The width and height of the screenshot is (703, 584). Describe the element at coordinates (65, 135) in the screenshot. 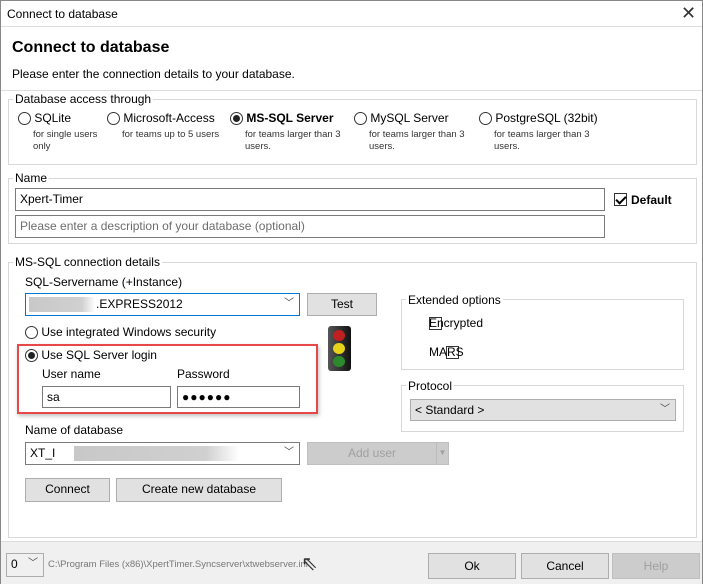

I see `access-option-desc: for single users` at that location.